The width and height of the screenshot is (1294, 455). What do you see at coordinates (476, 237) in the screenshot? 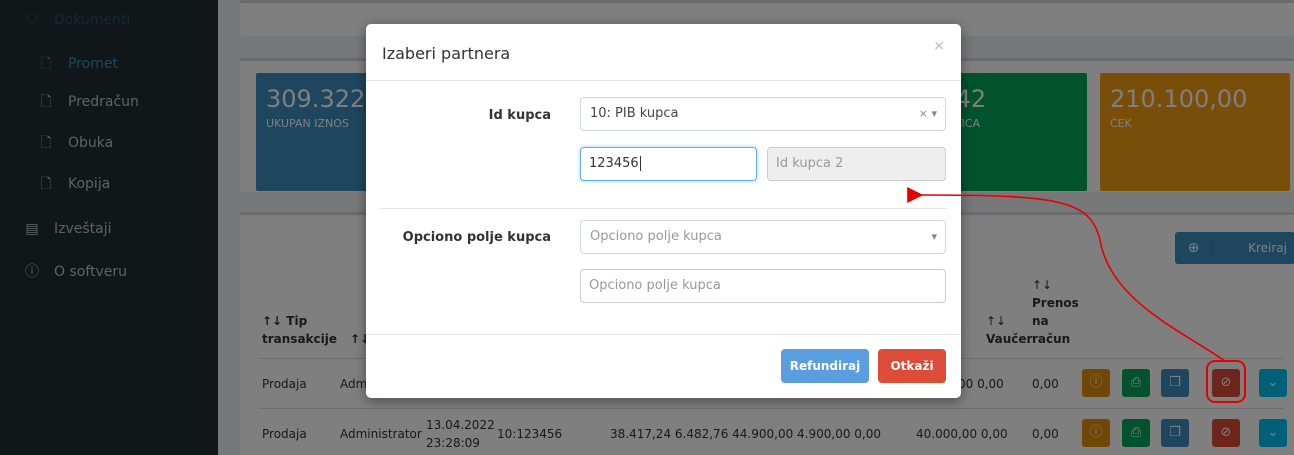
I see `opciono-label: Opciono polje kupca` at bounding box center [476, 237].